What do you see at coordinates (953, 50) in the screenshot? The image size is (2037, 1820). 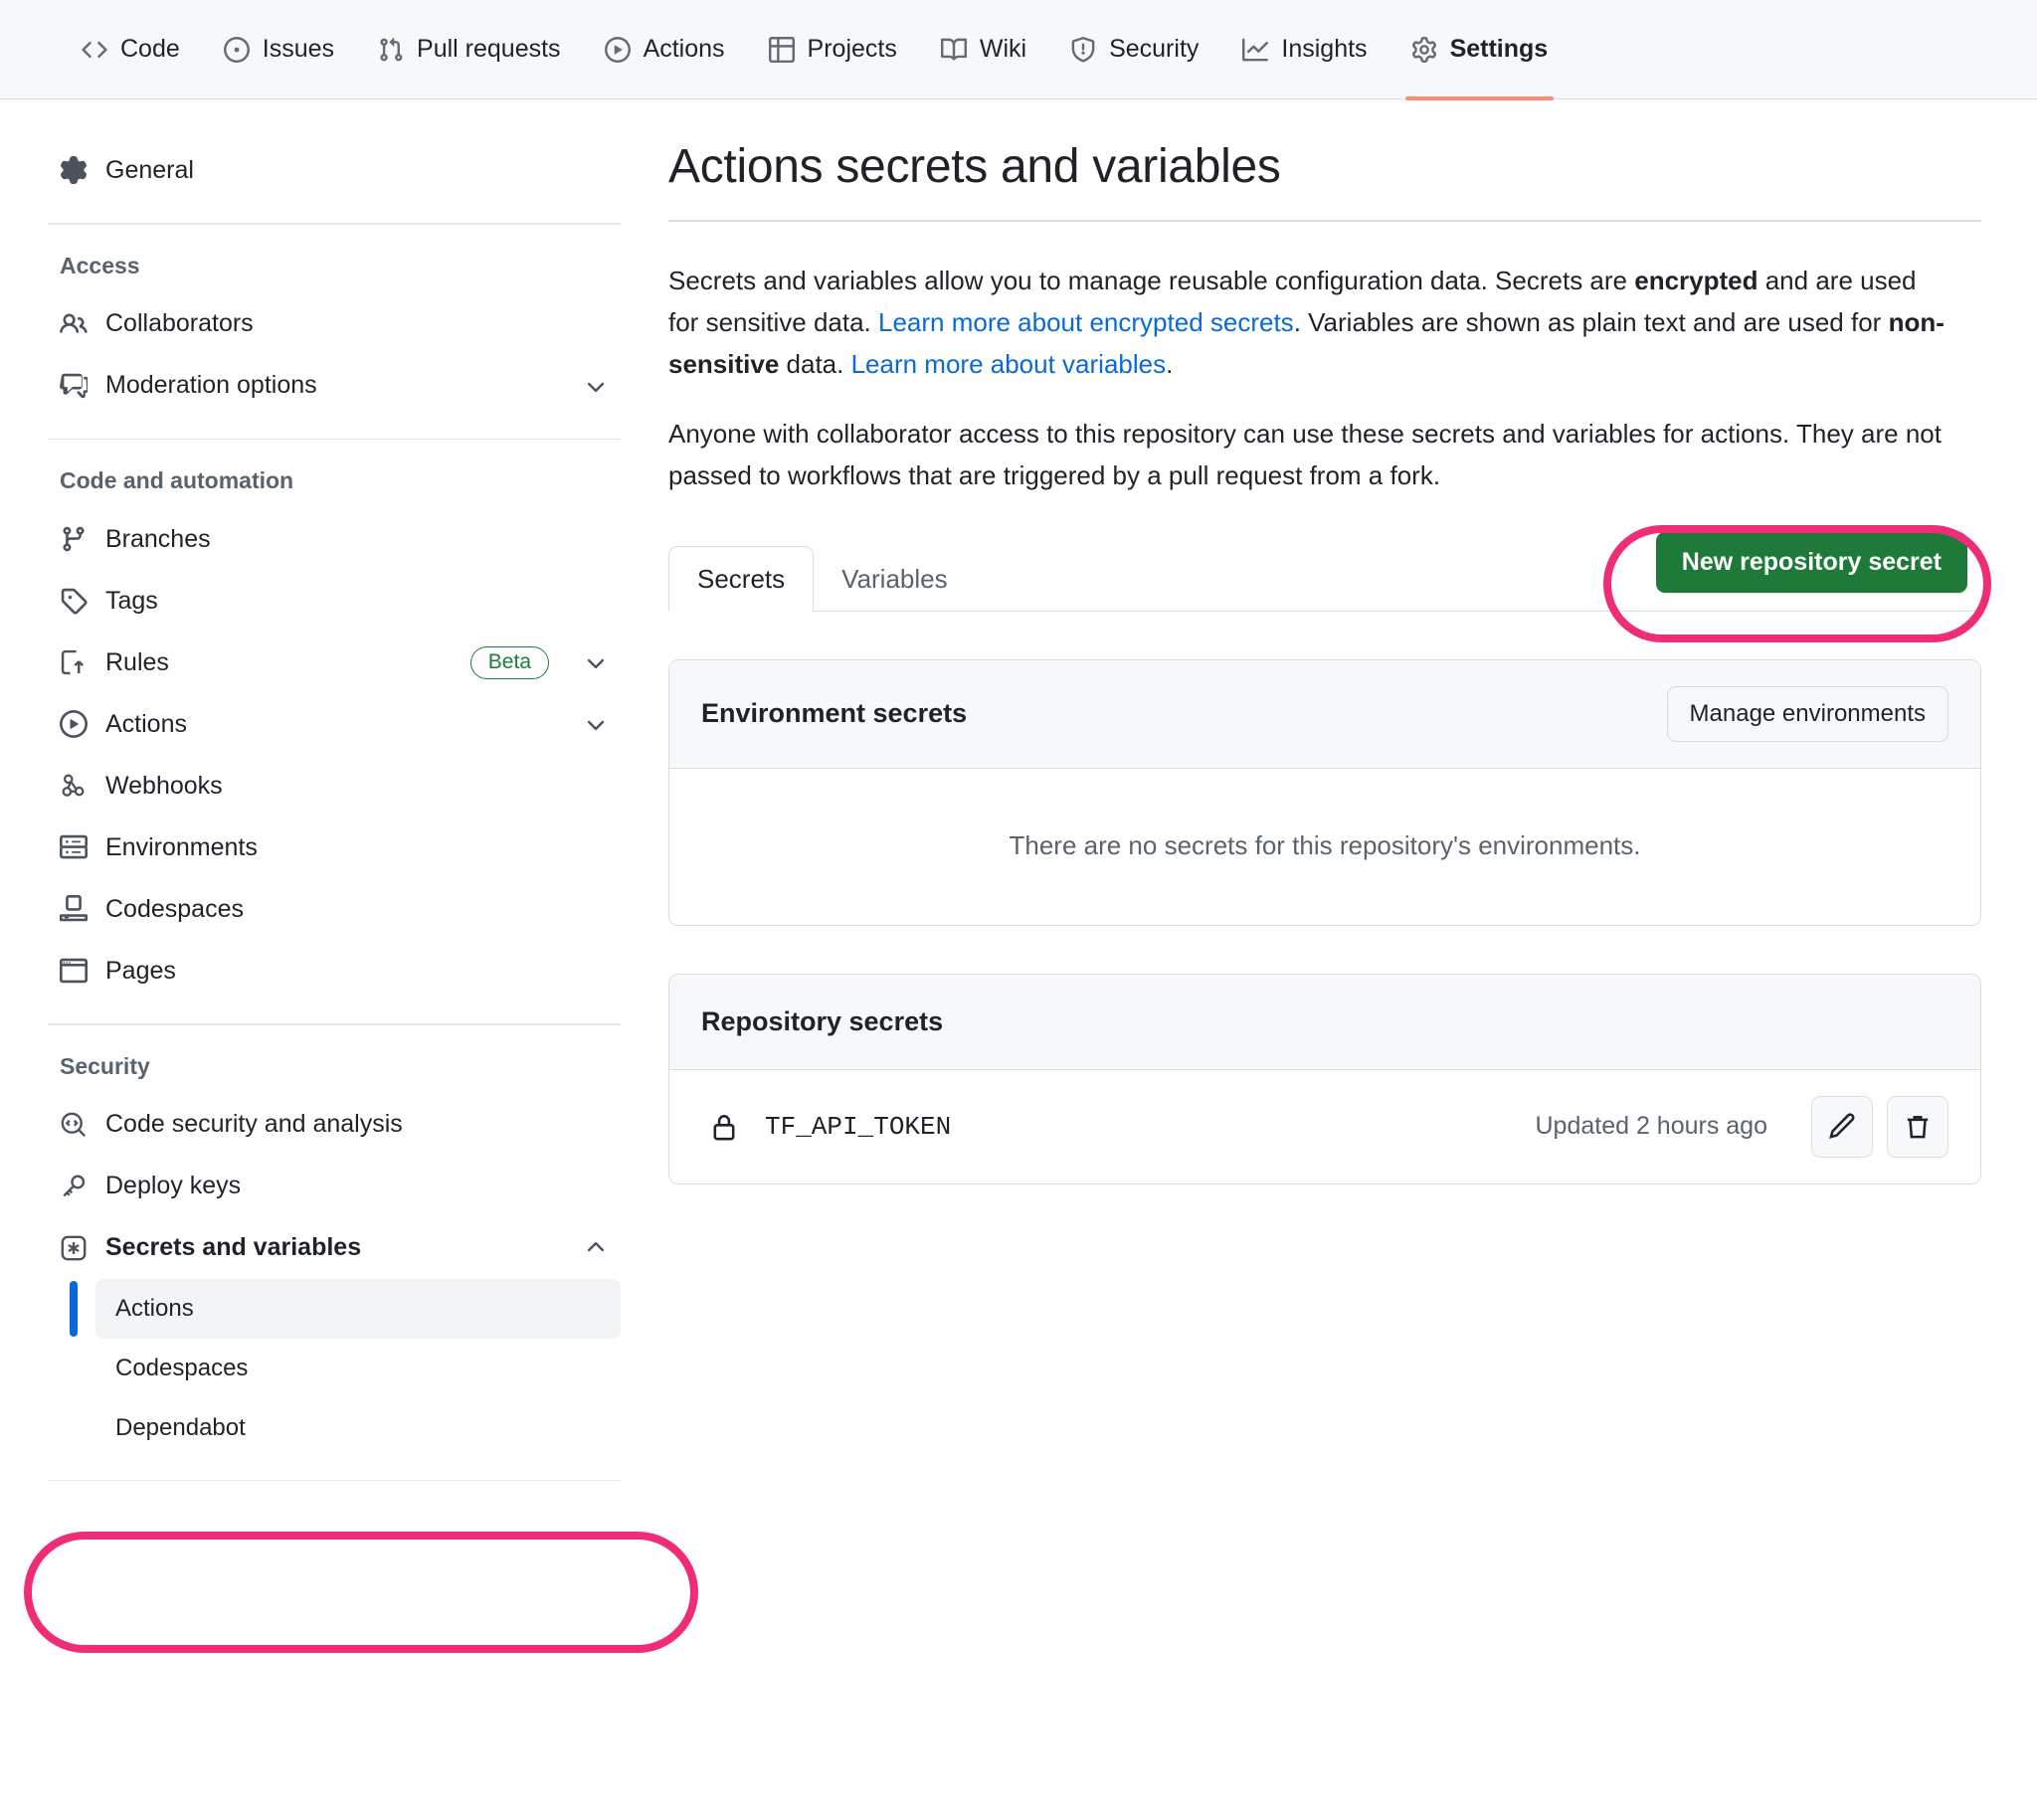 I see `book-icon` at bounding box center [953, 50].